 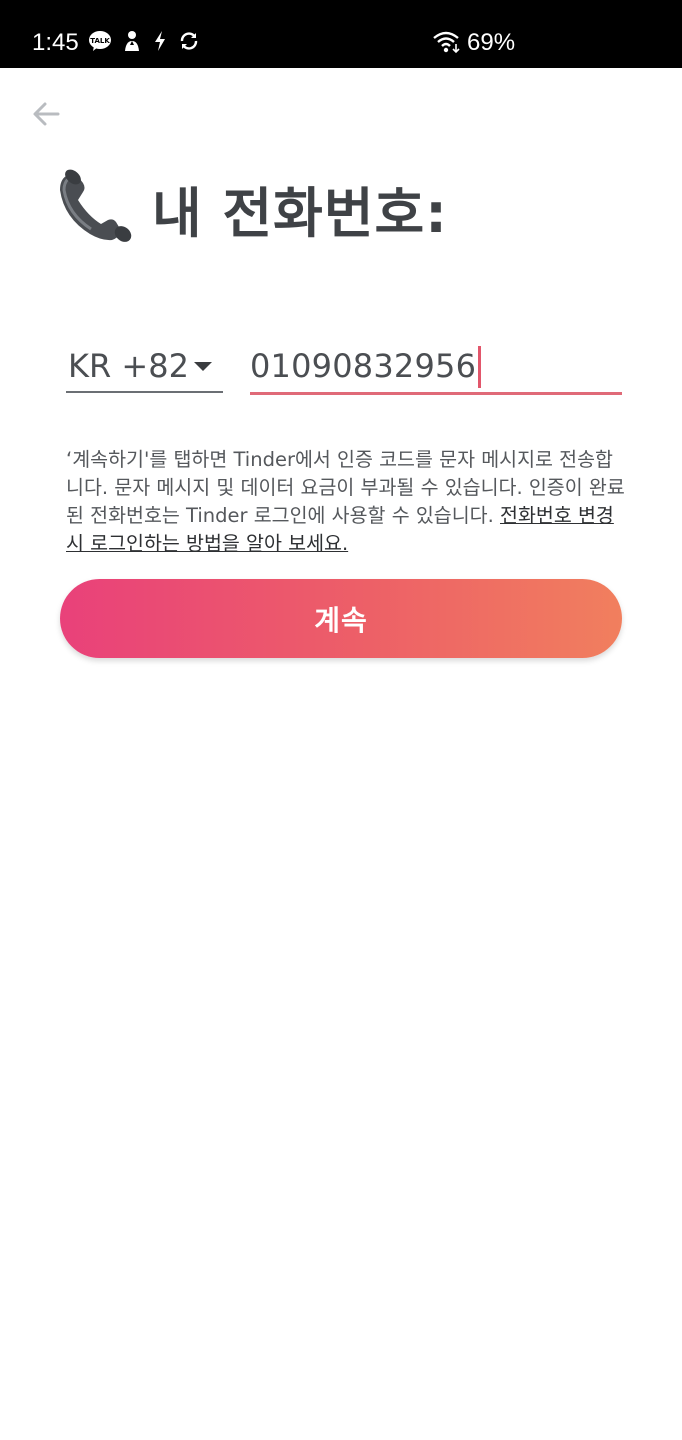 I want to click on page-title-row: 내 전화번호:, so click(x=252, y=208).